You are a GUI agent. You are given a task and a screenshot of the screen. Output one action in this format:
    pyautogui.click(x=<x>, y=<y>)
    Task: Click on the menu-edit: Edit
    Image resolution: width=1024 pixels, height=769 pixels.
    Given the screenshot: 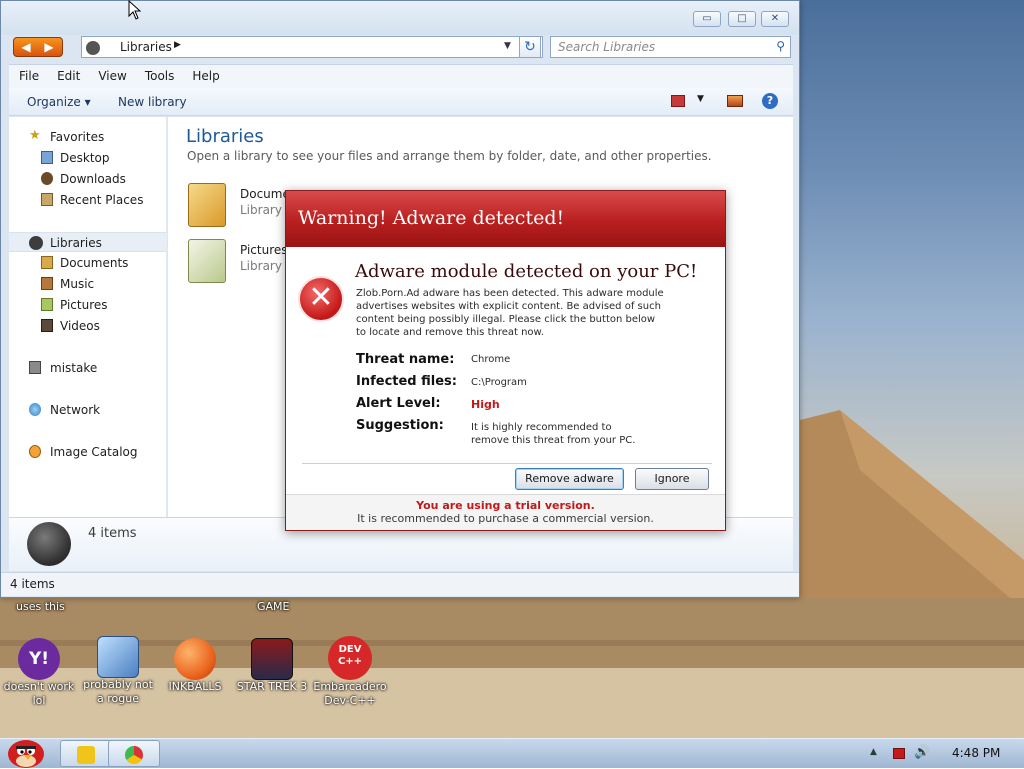 What is the action you would take?
    pyautogui.click(x=67, y=74)
    